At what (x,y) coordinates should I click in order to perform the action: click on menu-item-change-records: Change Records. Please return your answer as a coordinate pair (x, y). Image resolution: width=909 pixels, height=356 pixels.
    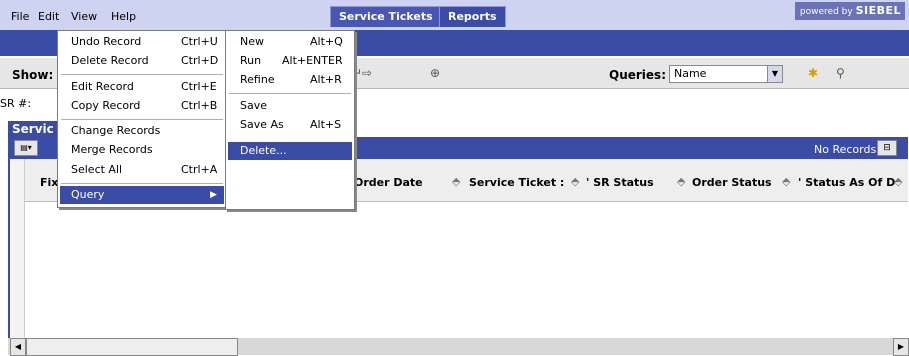
    Looking at the image, I should click on (146, 131).